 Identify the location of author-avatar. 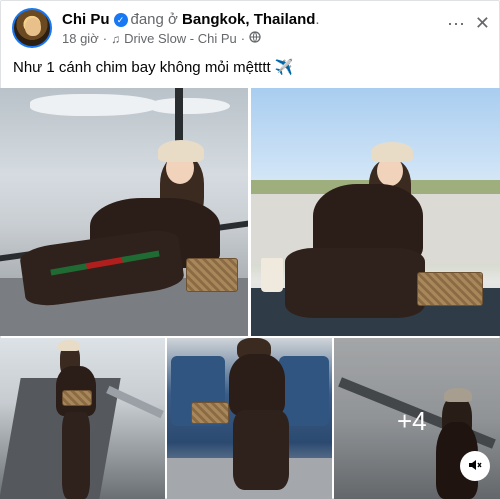
(32, 28).